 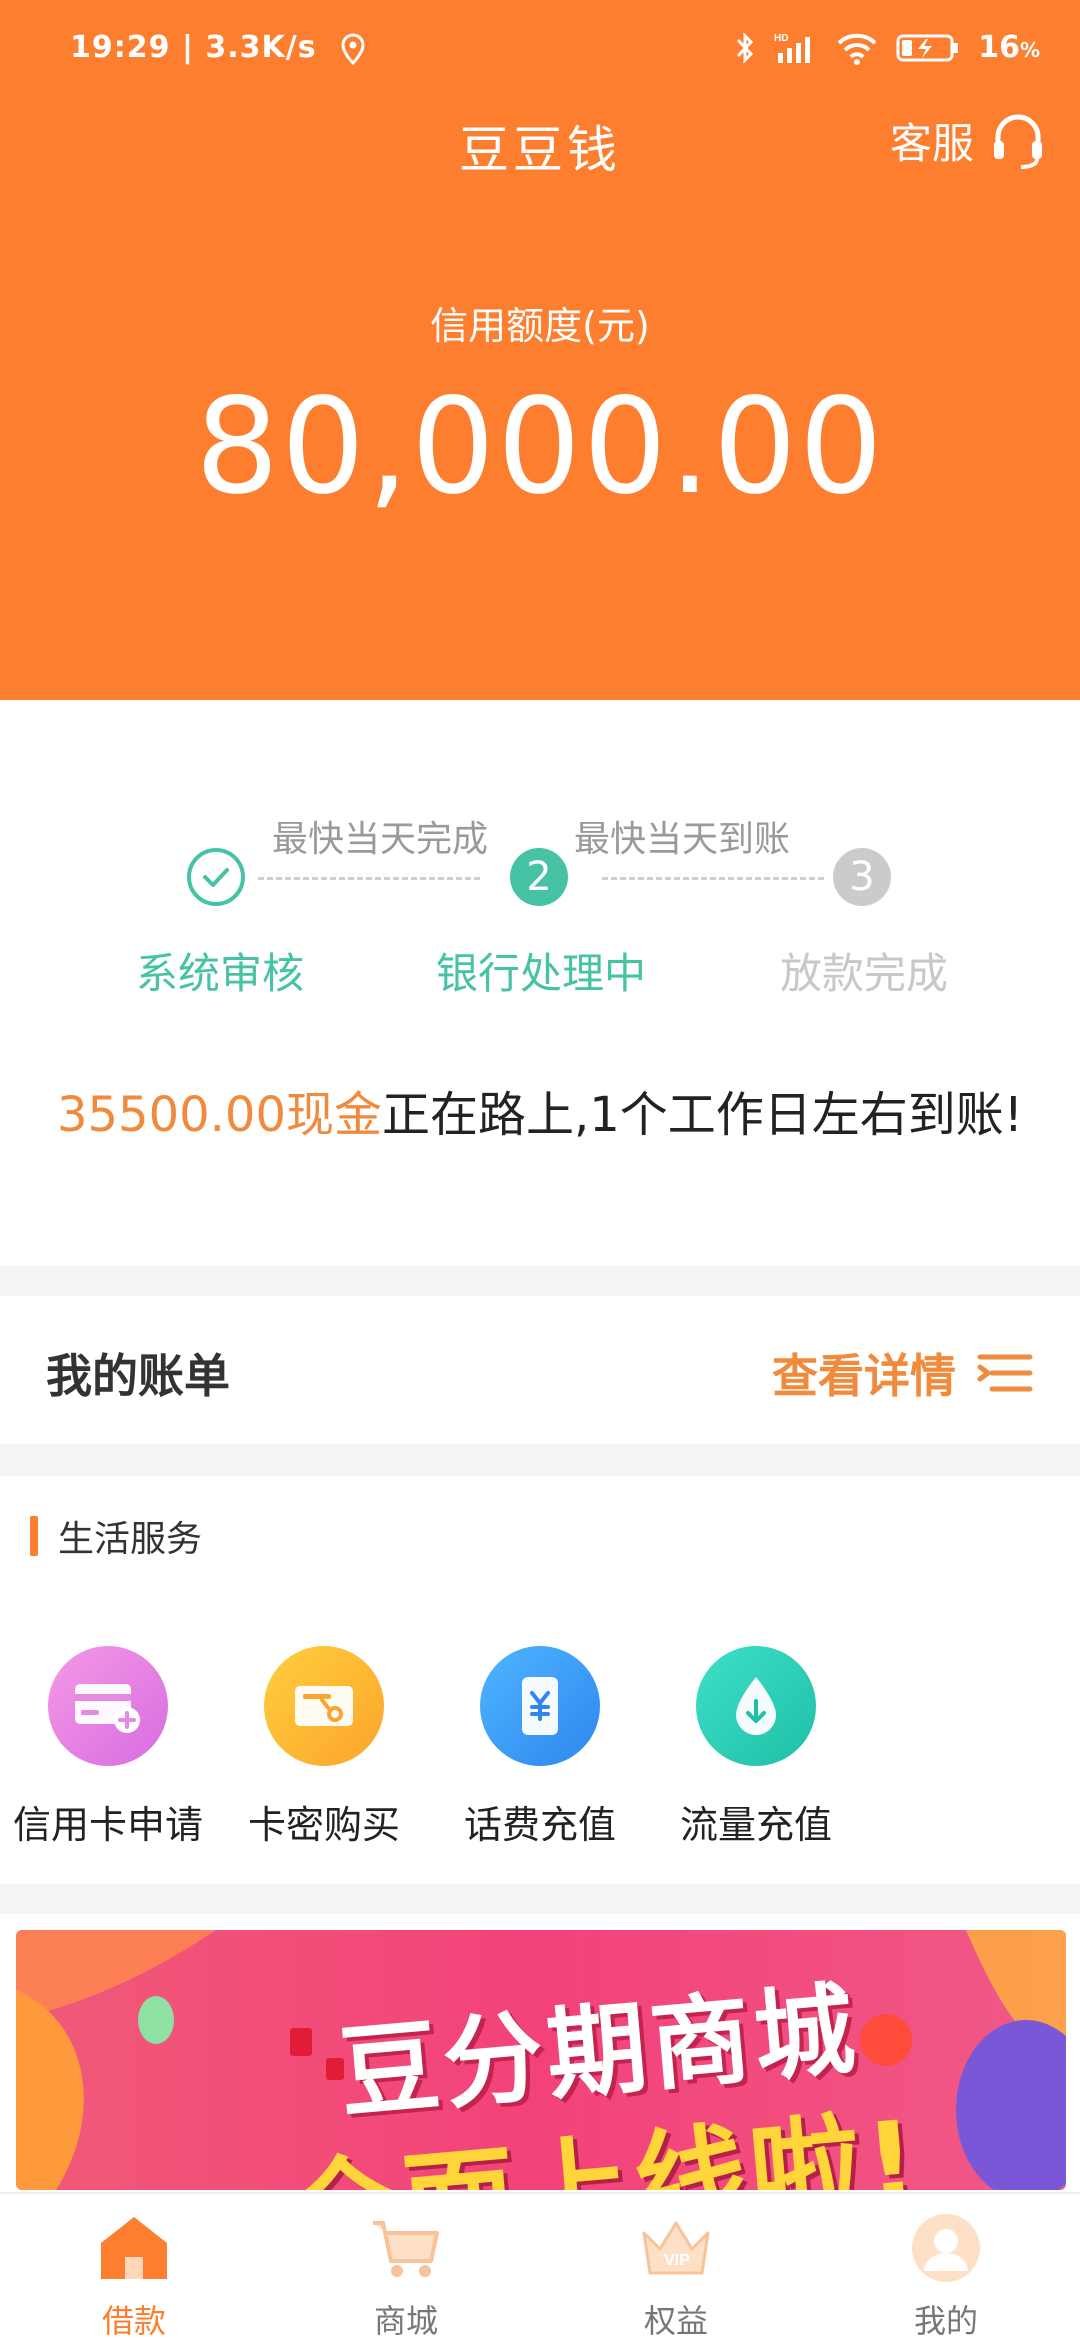 What do you see at coordinates (323, 1825) in the screenshot?
I see `service-label: 卡密购买` at bounding box center [323, 1825].